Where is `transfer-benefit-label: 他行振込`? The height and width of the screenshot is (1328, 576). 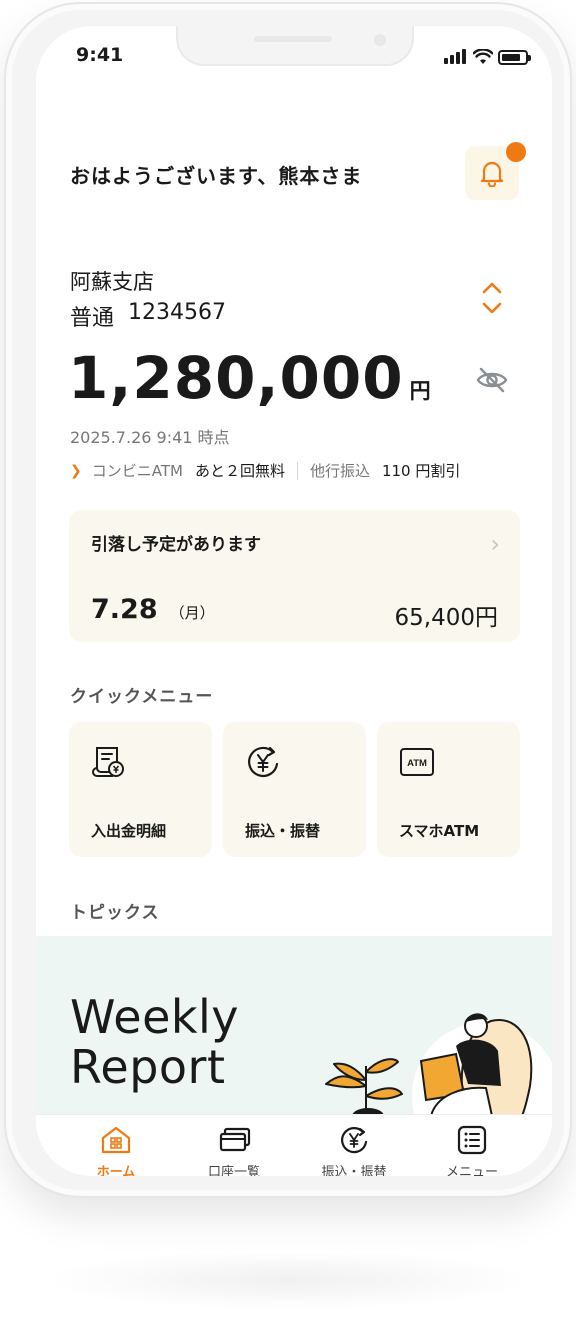
transfer-benefit-label: 他行振込 is located at coordinates (339, 471).